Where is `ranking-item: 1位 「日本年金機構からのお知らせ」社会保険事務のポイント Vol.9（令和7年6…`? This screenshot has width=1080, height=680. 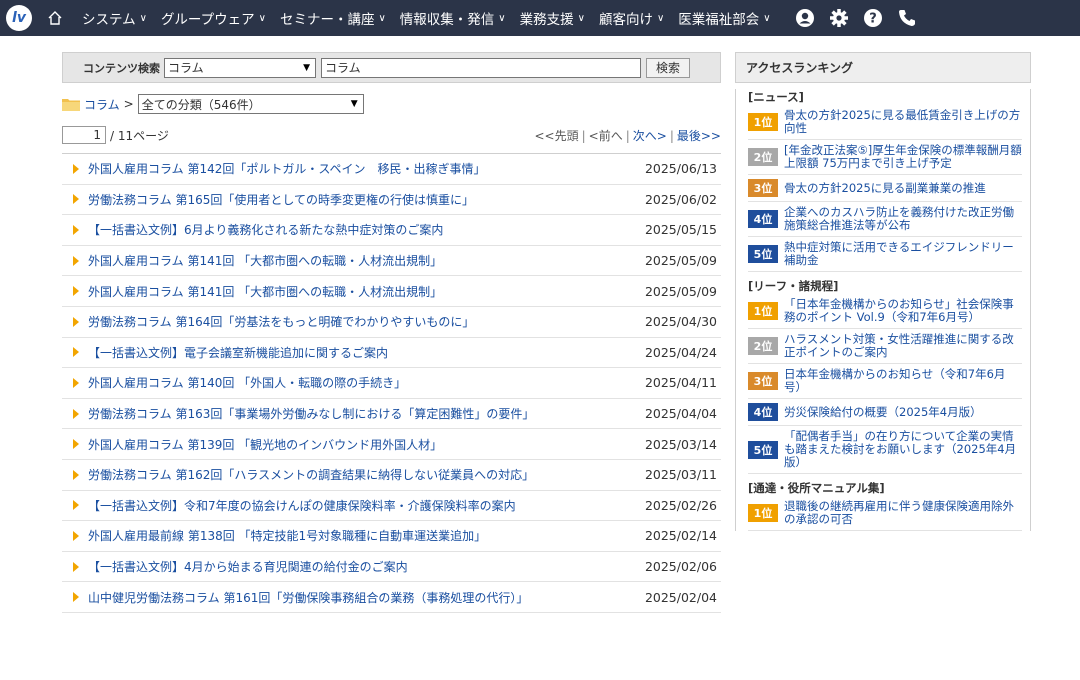
ranking-item: 1位 「日本年金機構からのお知らせ」社会保険事務のポイント Vol.9（令和7年6… is located at coordinates (885, 311).